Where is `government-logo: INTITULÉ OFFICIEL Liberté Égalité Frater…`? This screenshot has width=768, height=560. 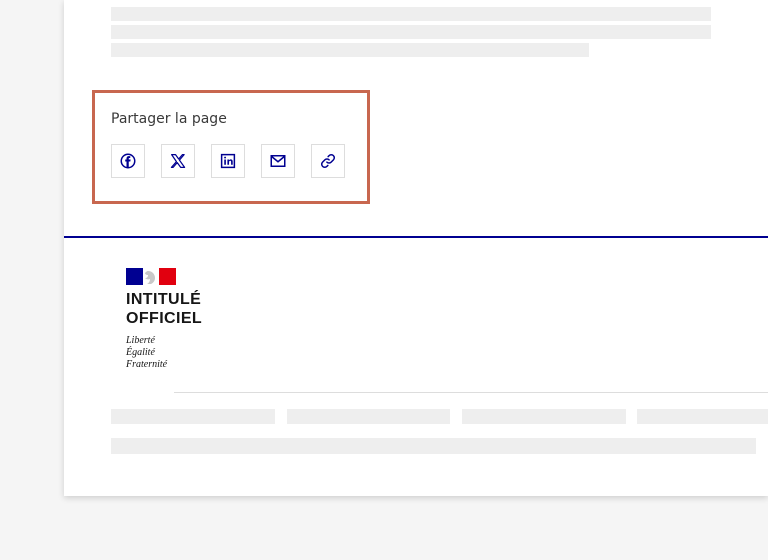 government-logo: INTITULÉ OFFICIEL Liberté Égalité Frater… is located at coordinates (181, 323).